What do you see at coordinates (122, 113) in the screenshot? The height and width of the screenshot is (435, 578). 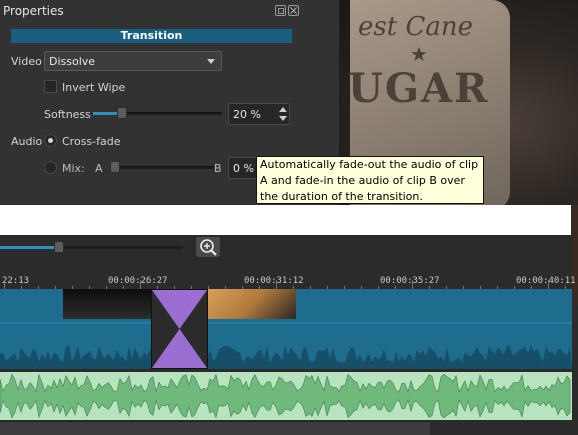 I see `softness-slider-handle` at bounding box center [122, 113].